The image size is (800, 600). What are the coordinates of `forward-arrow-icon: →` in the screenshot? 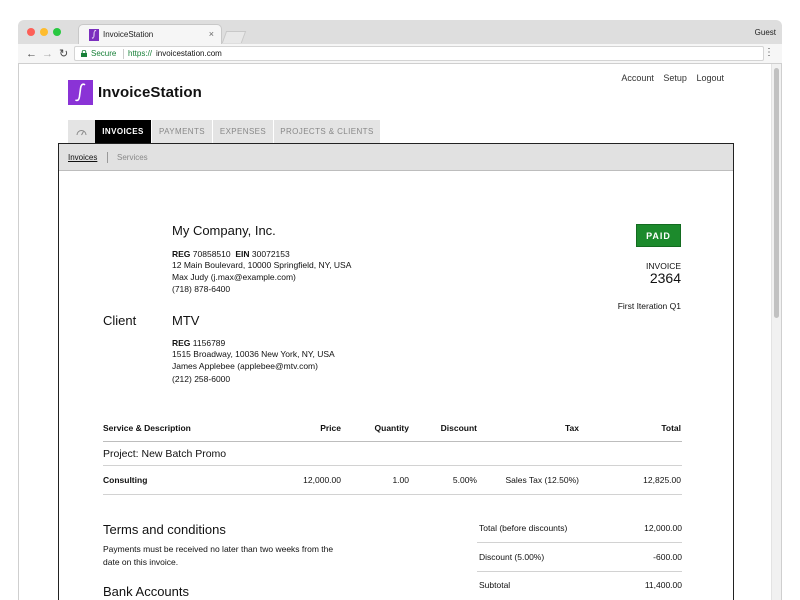 It's located at (47, 54).